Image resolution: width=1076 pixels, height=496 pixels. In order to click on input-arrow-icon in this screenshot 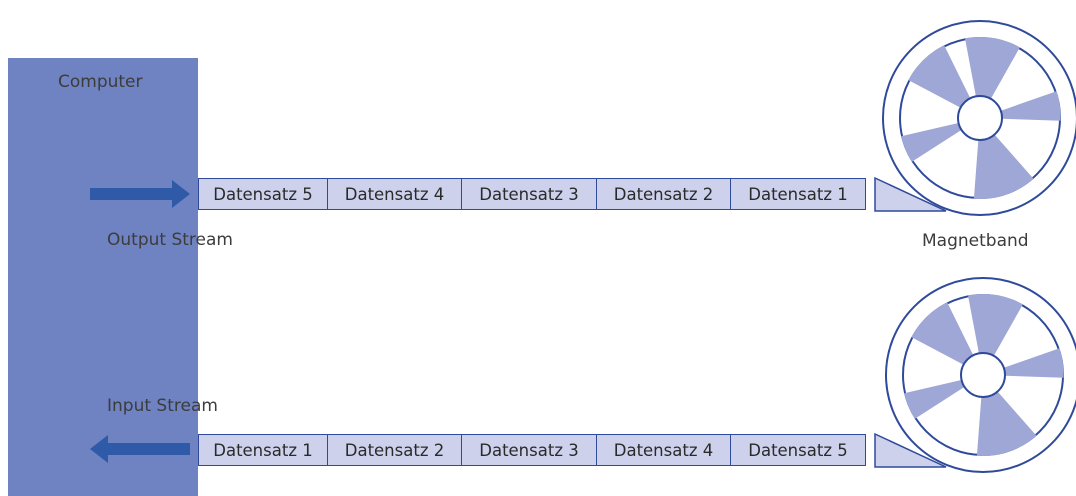, I will do `click(140, 449)`.